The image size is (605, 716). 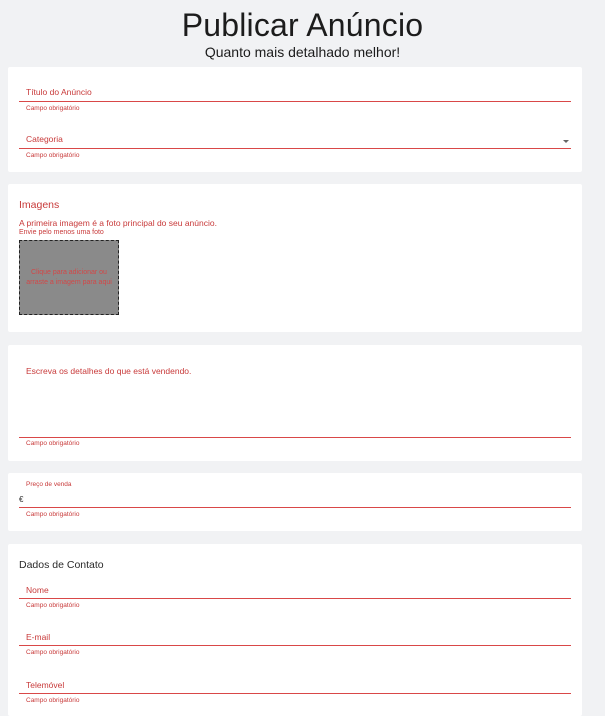 What do you see at coordinates (295, 693) in the screenshot?
I see `phone-field-underline` at bounding box center [295, 693].